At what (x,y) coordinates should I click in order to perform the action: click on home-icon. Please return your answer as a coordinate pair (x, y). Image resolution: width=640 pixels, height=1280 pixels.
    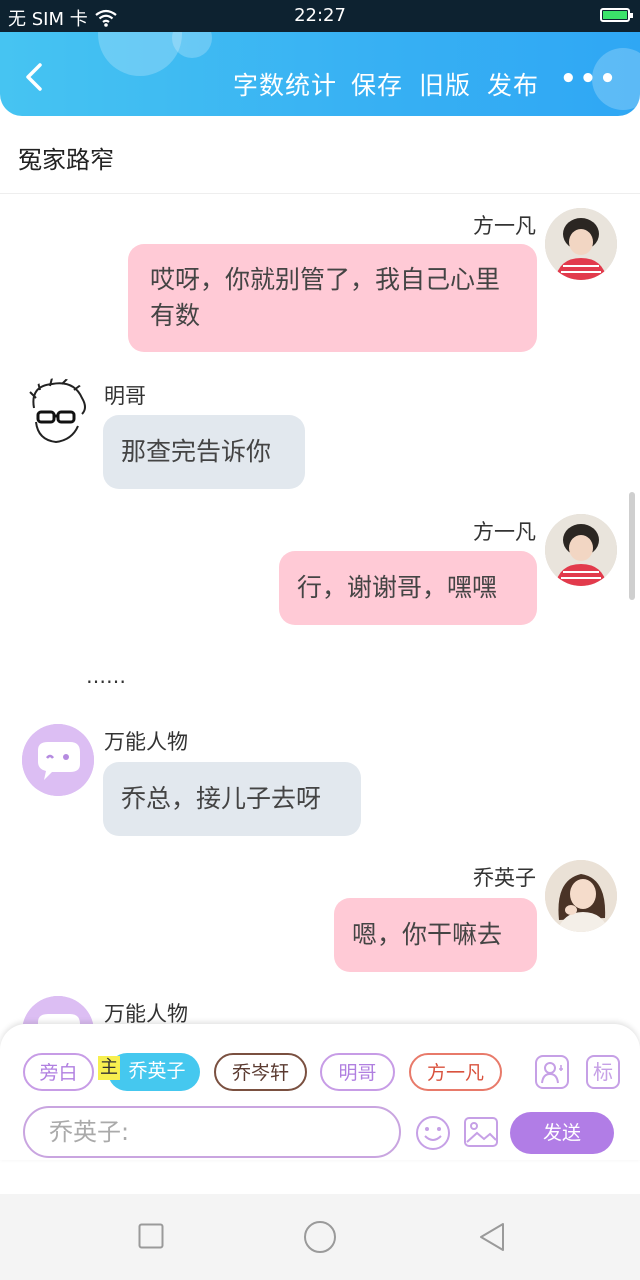
    Looking at the image, I should click on (320, 1237).